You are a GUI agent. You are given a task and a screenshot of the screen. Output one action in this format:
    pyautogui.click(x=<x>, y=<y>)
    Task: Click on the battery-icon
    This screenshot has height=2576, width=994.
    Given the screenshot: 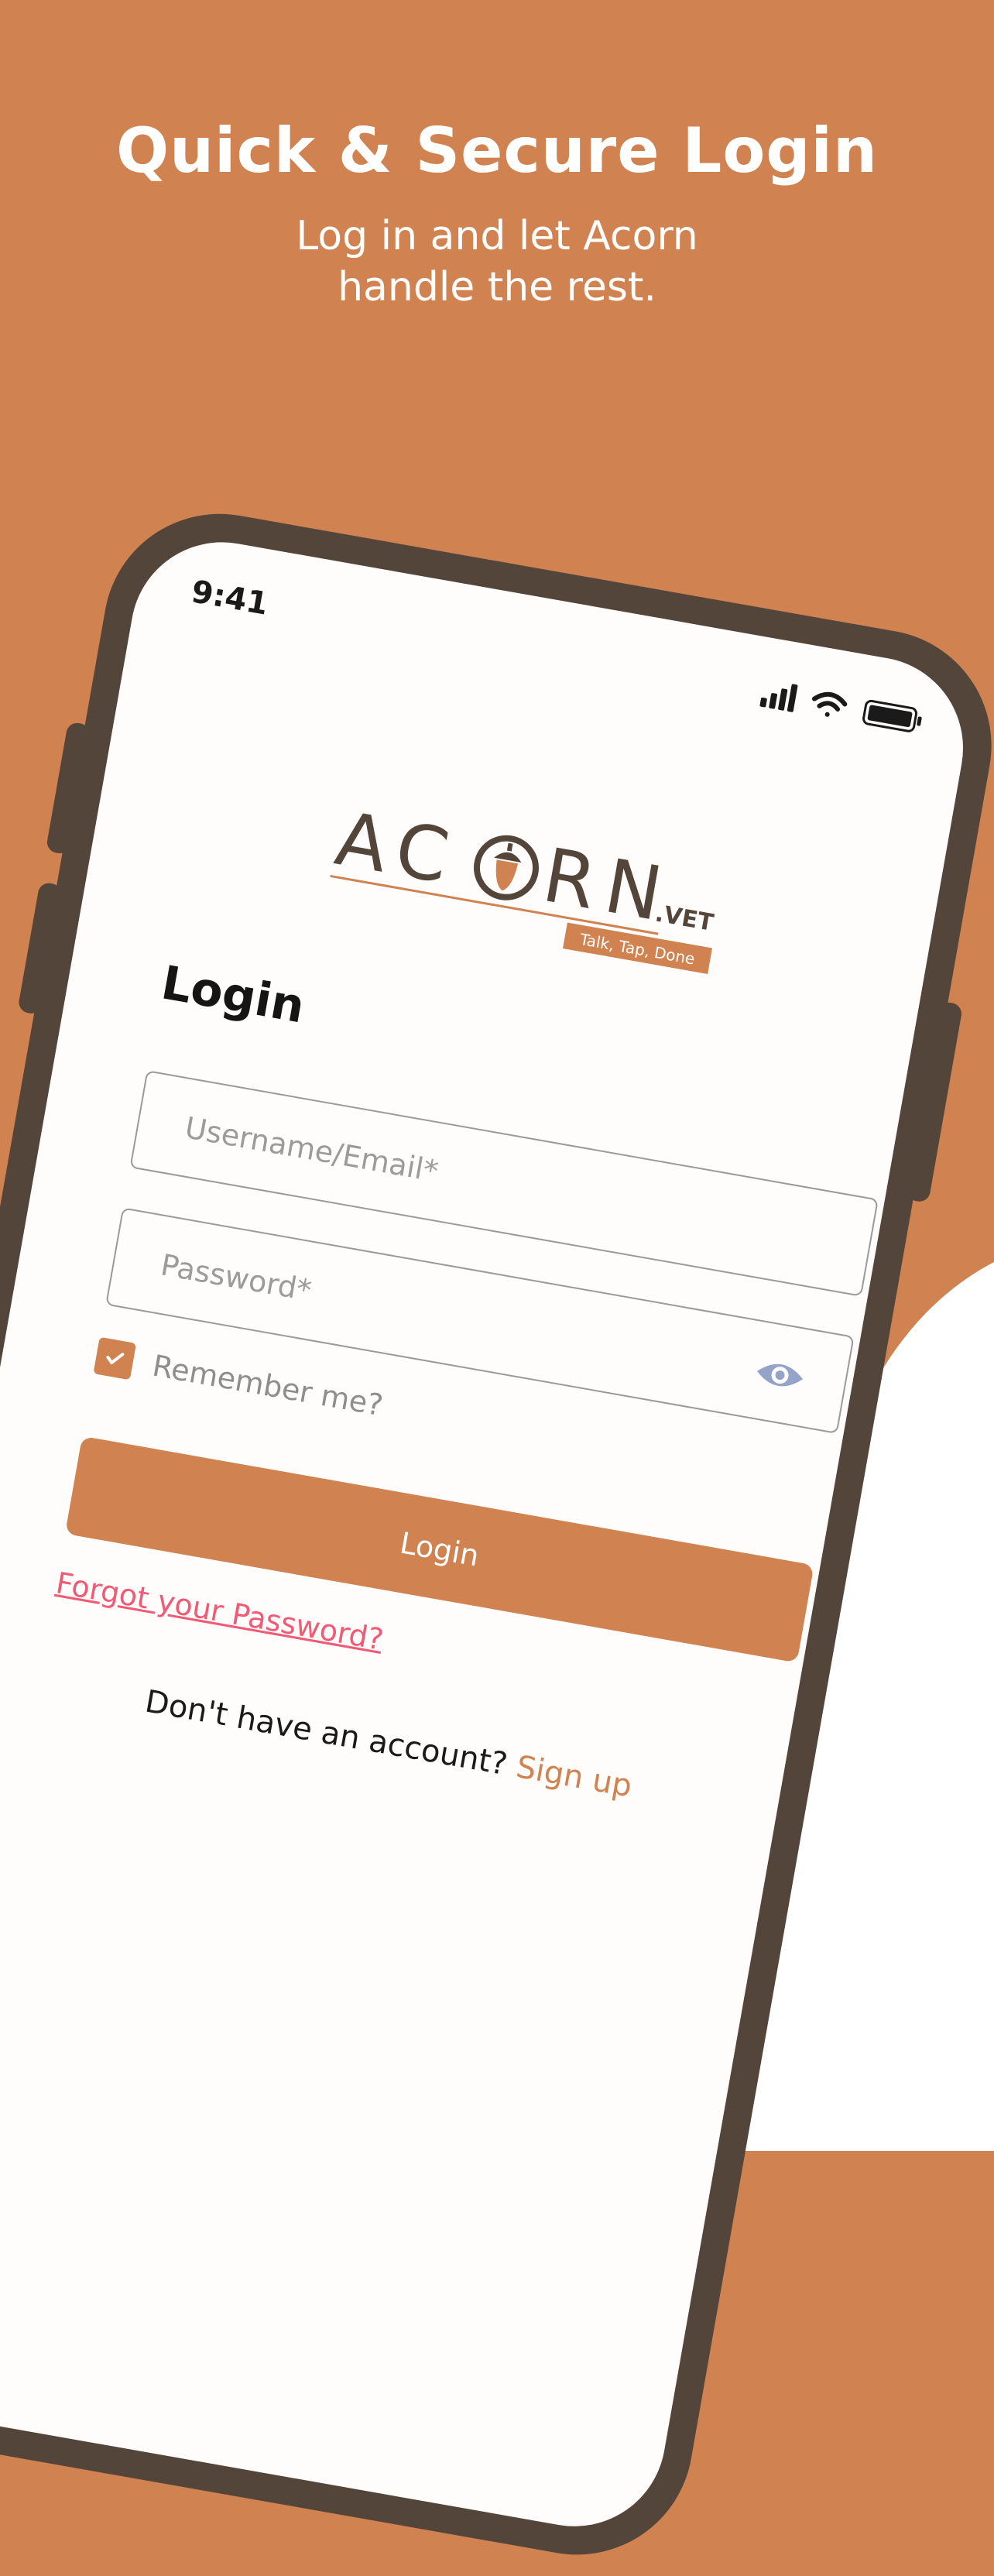 What is the action you would take?
    pyautogui.click(x=892, y=715)
    